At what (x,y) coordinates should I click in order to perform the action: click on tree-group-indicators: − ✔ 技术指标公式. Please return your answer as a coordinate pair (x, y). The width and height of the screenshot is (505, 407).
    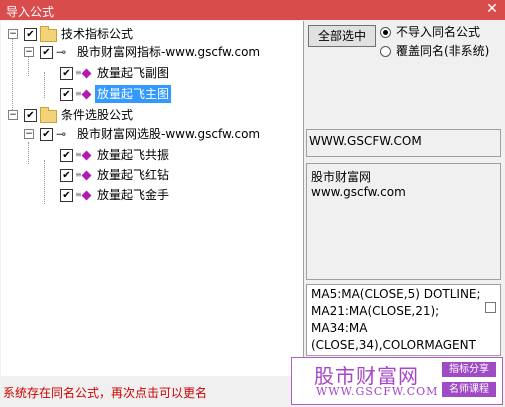
    Looking at the image, I should click on (151, 34).